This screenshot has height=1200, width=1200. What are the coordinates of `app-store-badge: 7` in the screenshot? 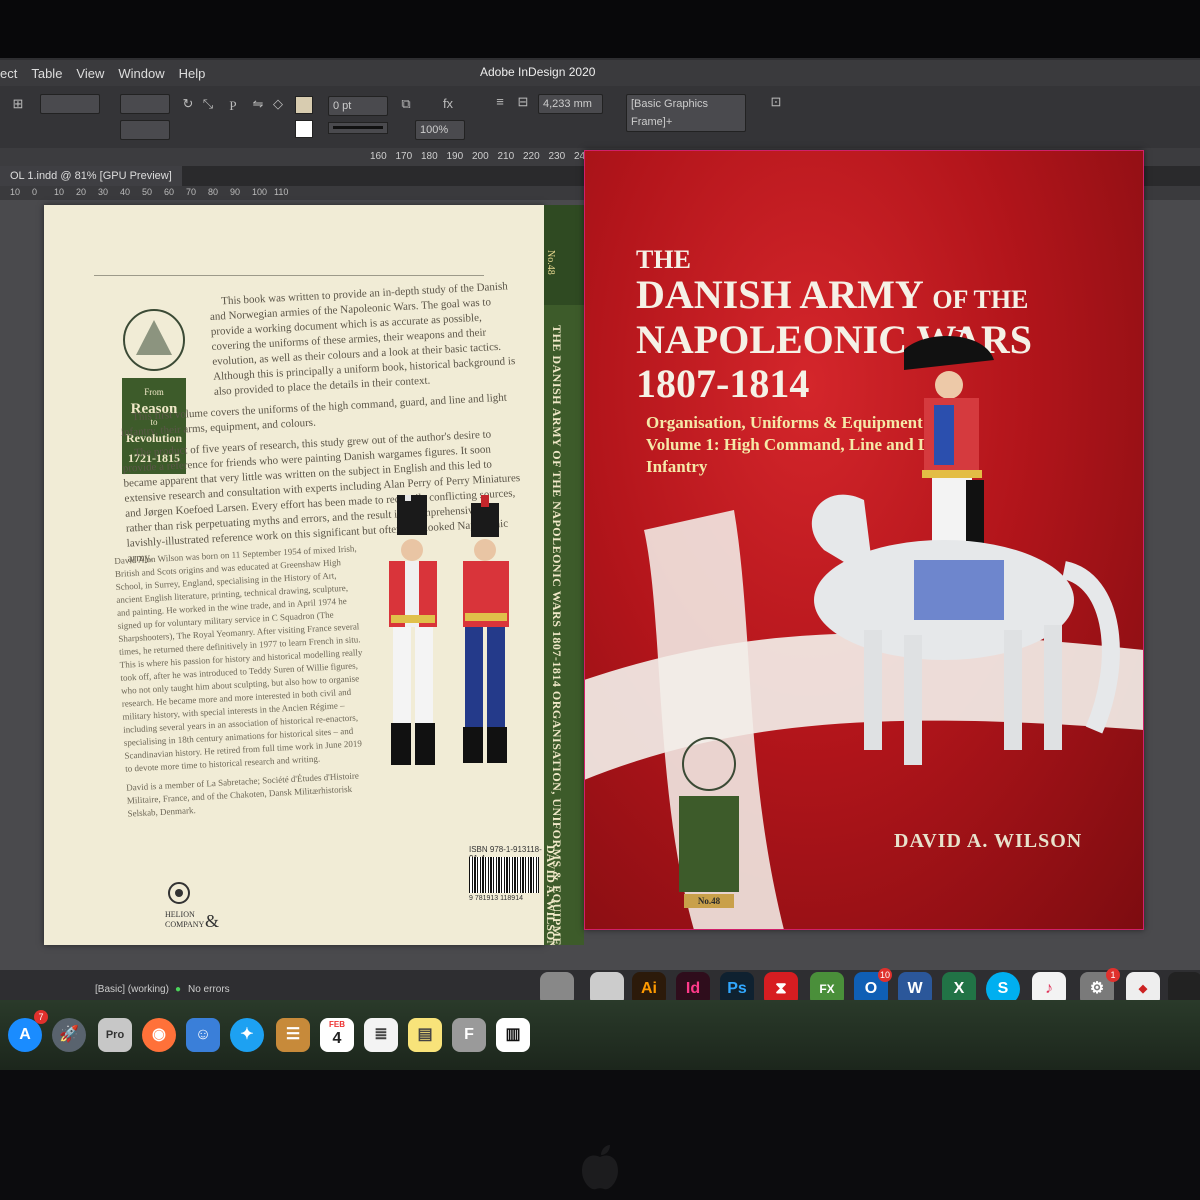 It's located at (41, 1017).